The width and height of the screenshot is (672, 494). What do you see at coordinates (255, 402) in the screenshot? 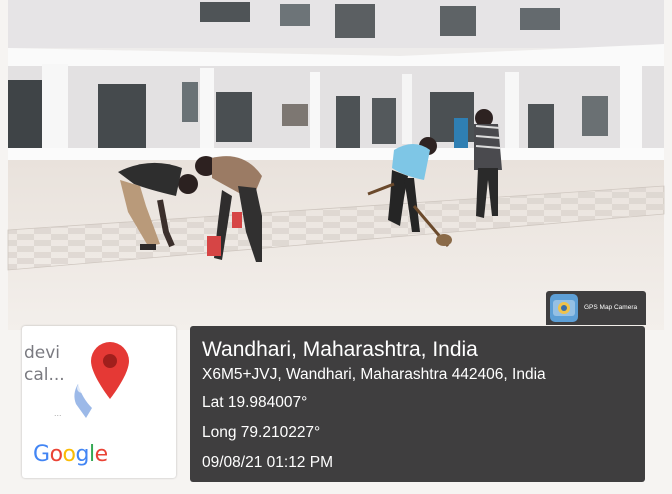
I see `latitude: Lat 19.984007°` at bounding box center [255, 402].